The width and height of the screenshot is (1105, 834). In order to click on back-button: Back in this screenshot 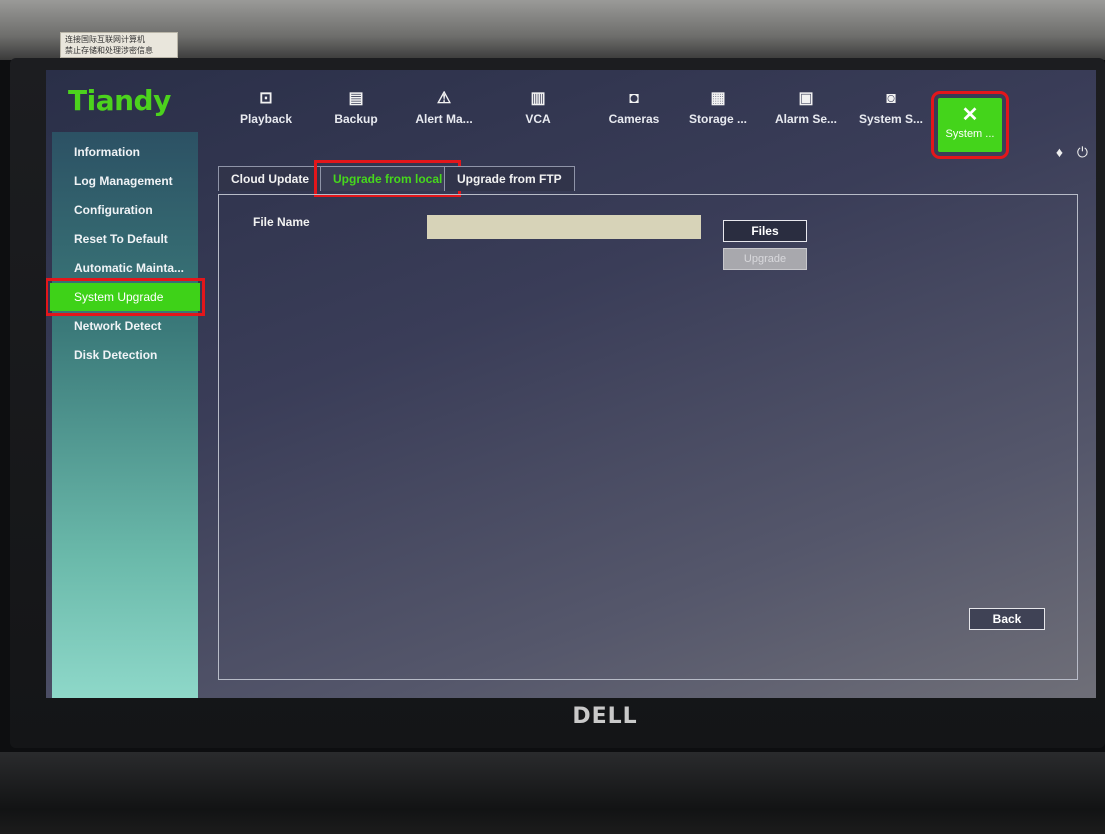, I will do `click(1007, 619)`.